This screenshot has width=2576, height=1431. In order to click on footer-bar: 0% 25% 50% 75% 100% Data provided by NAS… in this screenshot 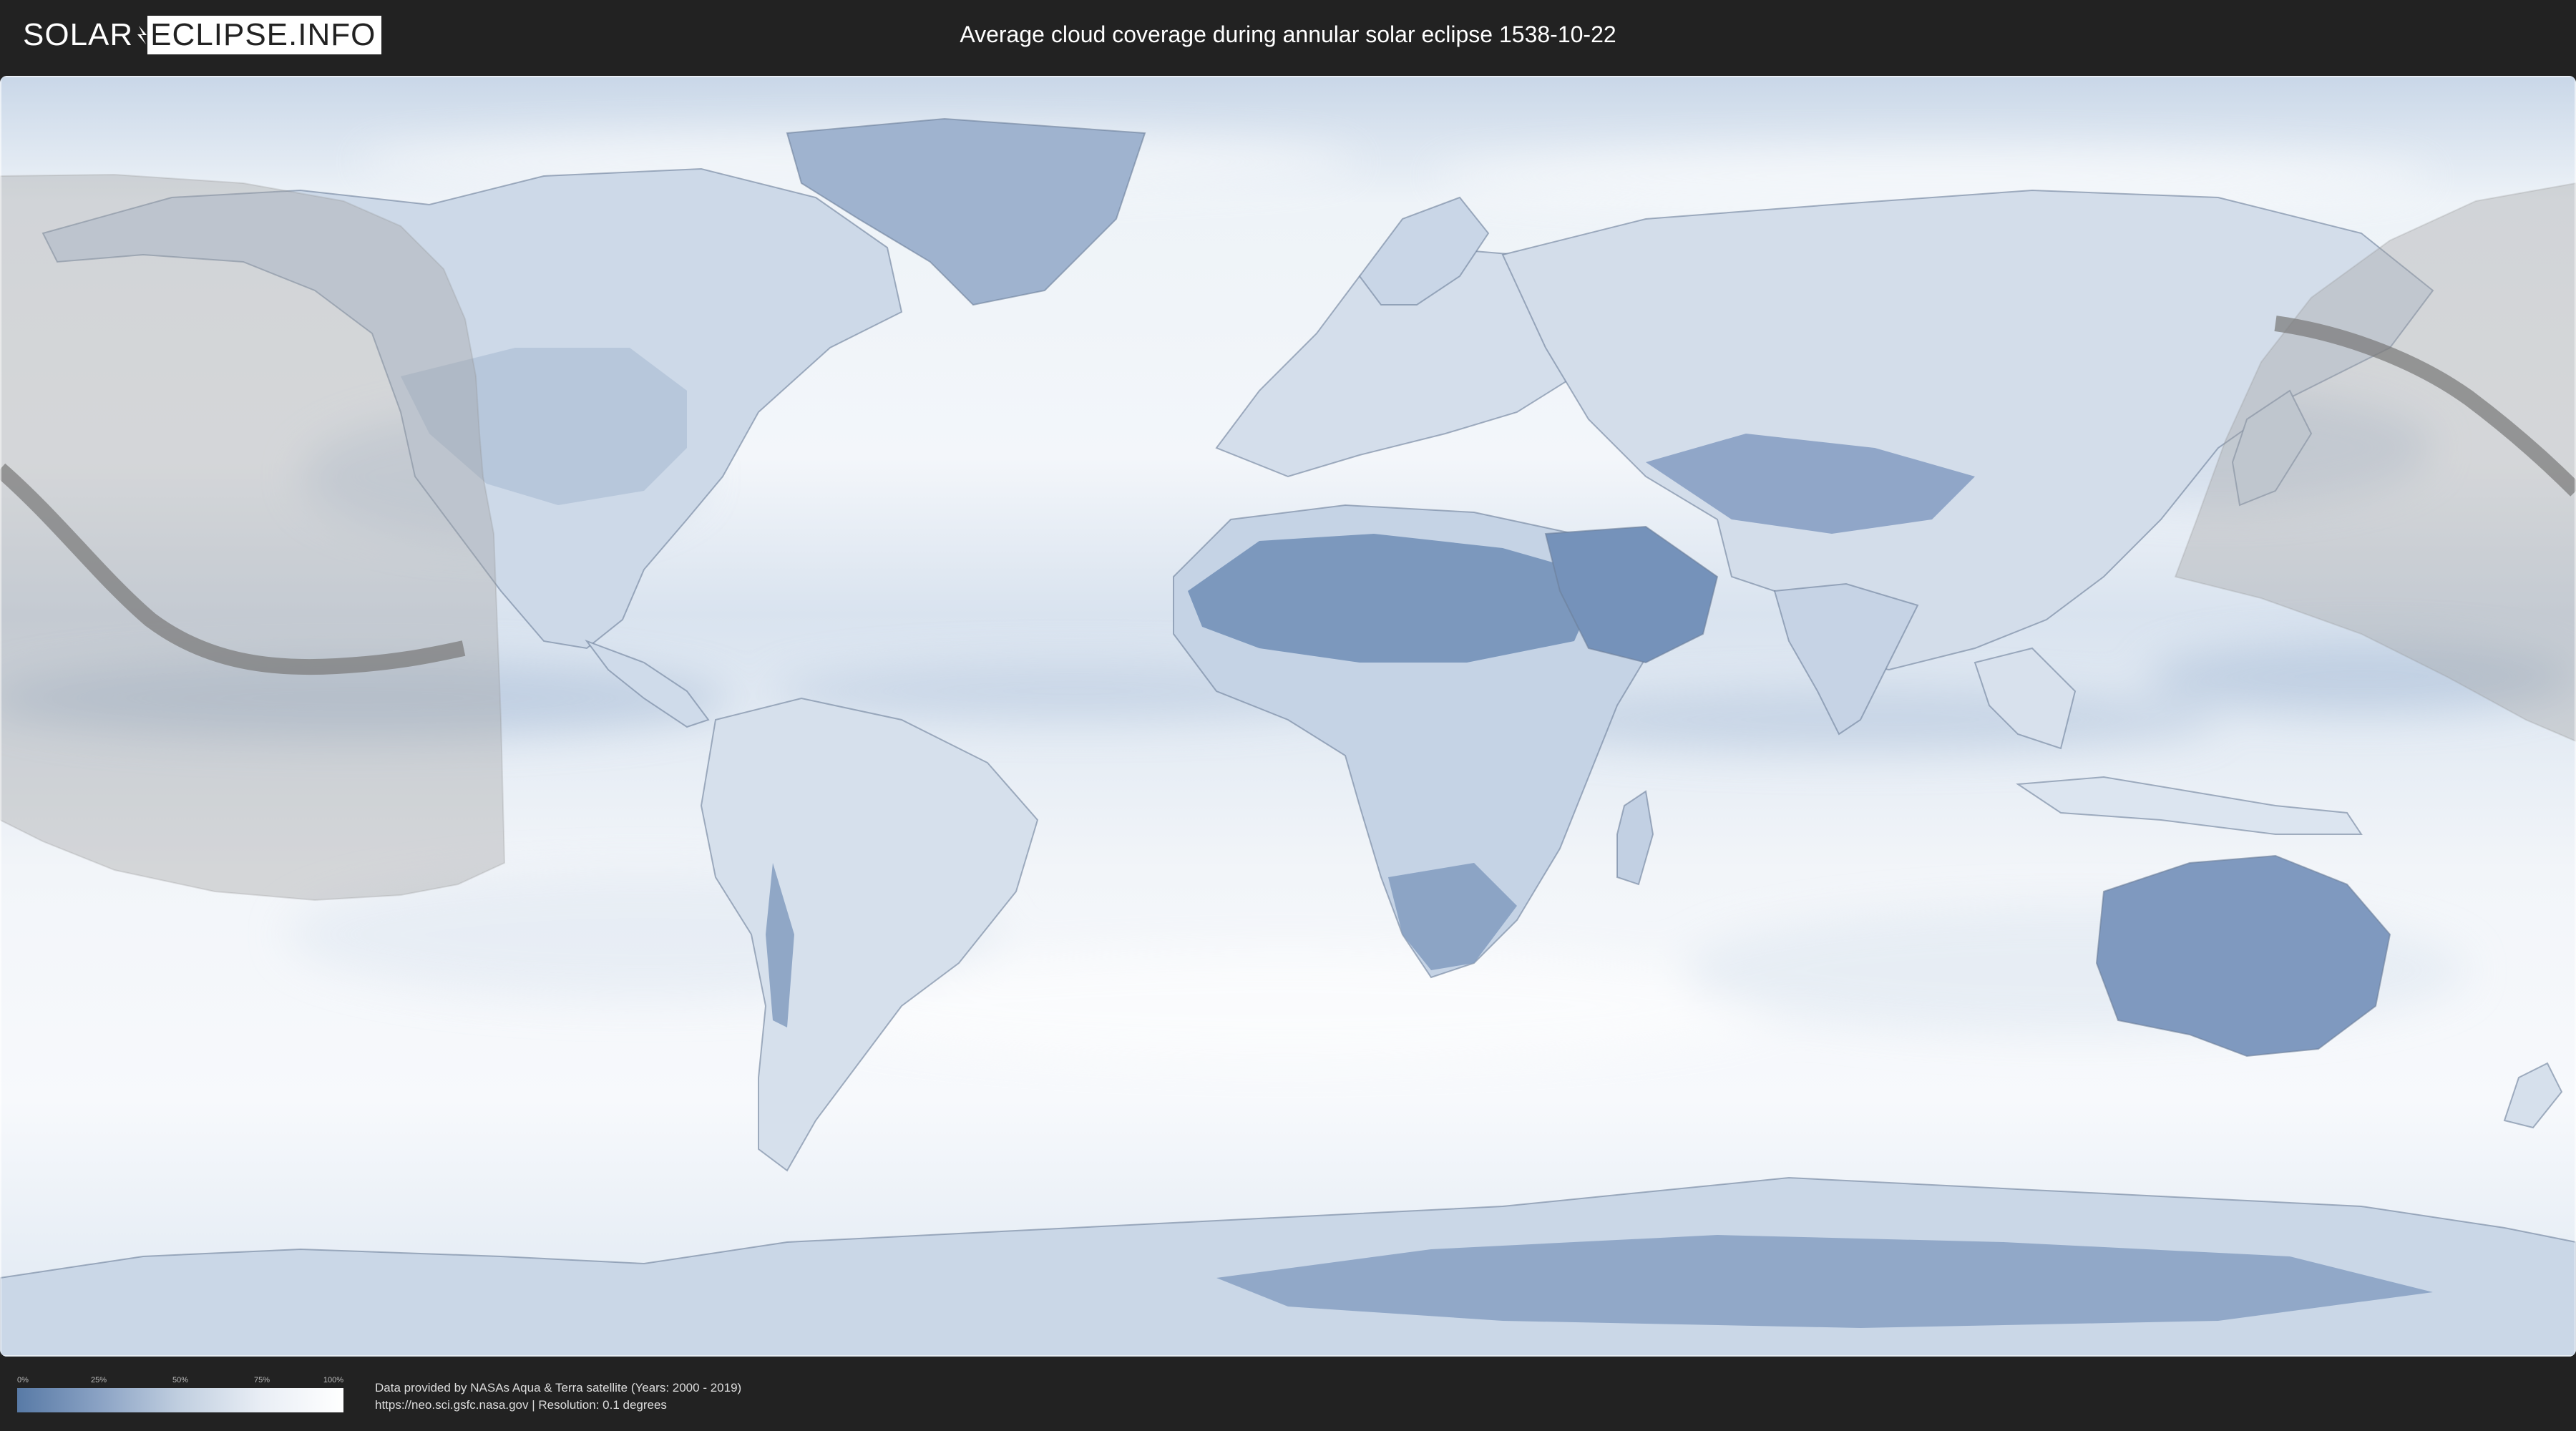, I will do `click(1288, 1395)`.